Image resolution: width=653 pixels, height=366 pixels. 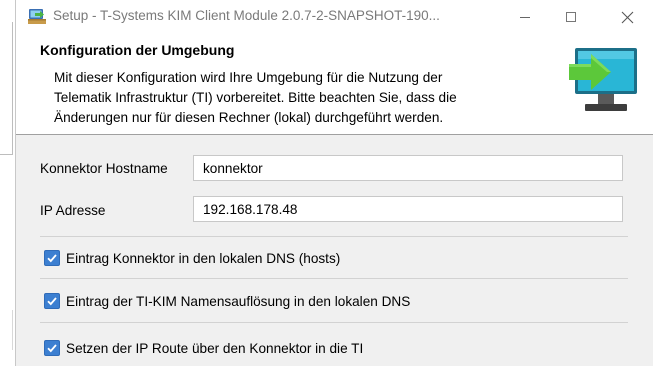 I want to click on background-window-edge-lower, so click(x=6, y=330).